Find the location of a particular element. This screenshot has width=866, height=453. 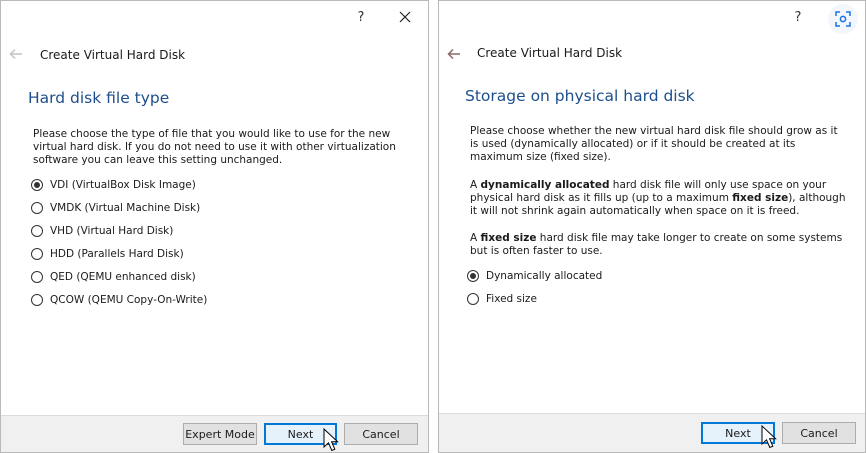

dialog-footer: Expert Mode Next Cancel is located at coordinates (214, 433).